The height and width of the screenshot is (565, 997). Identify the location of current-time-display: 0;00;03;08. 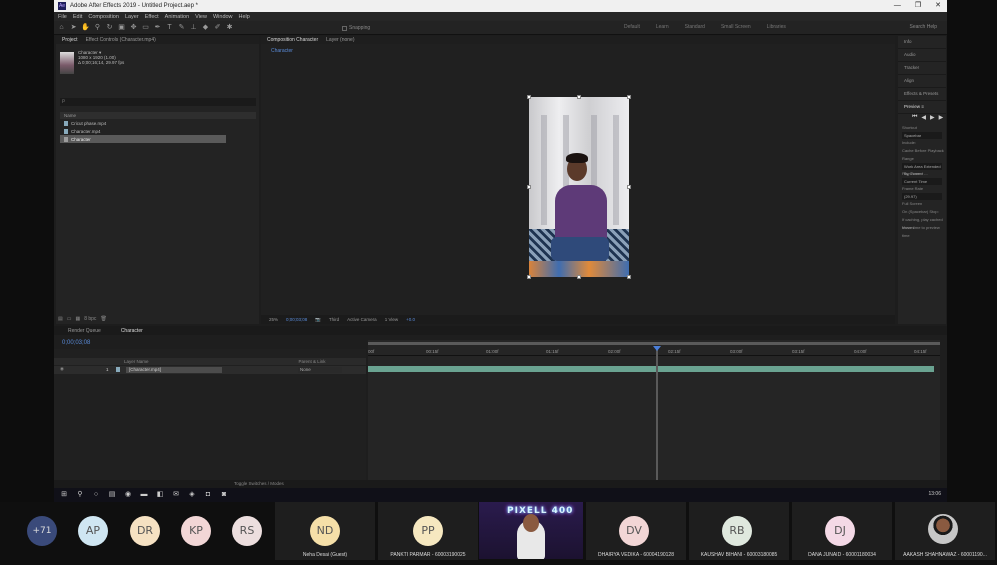
(296, 319).